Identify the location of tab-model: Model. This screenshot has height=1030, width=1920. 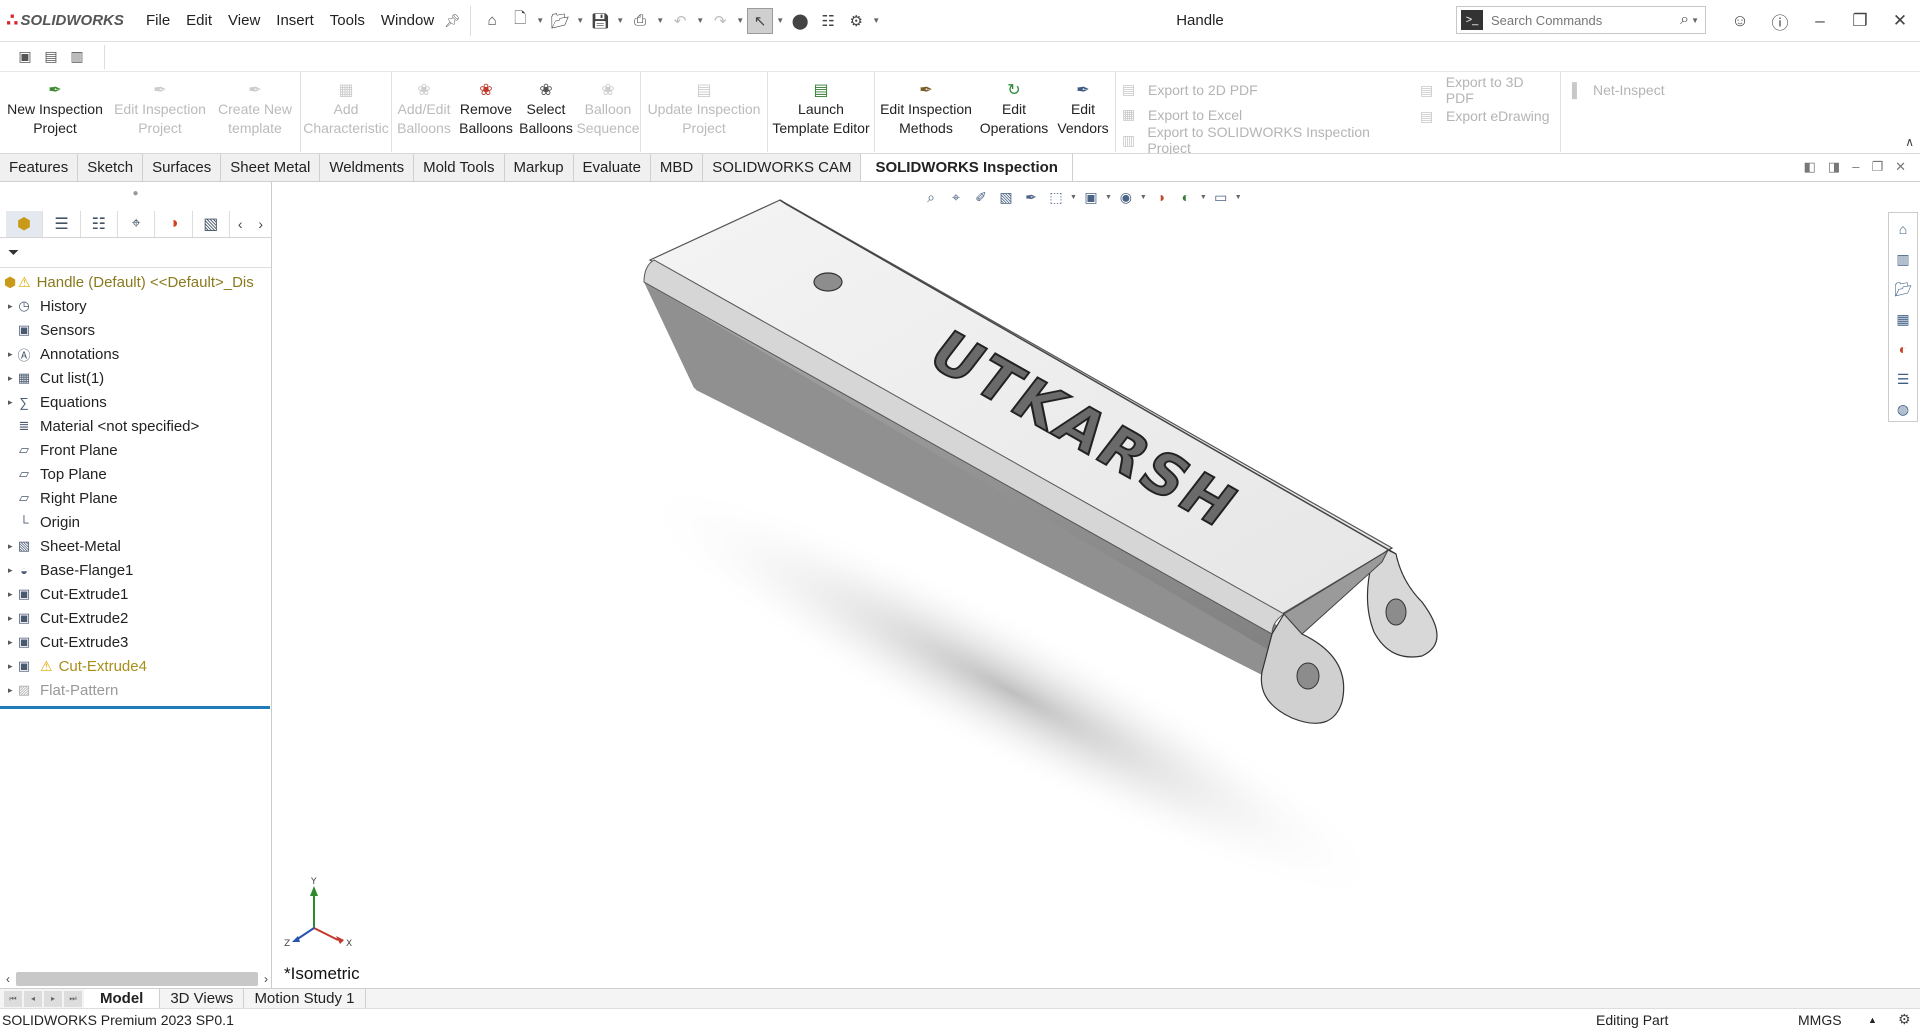
(122, 998).